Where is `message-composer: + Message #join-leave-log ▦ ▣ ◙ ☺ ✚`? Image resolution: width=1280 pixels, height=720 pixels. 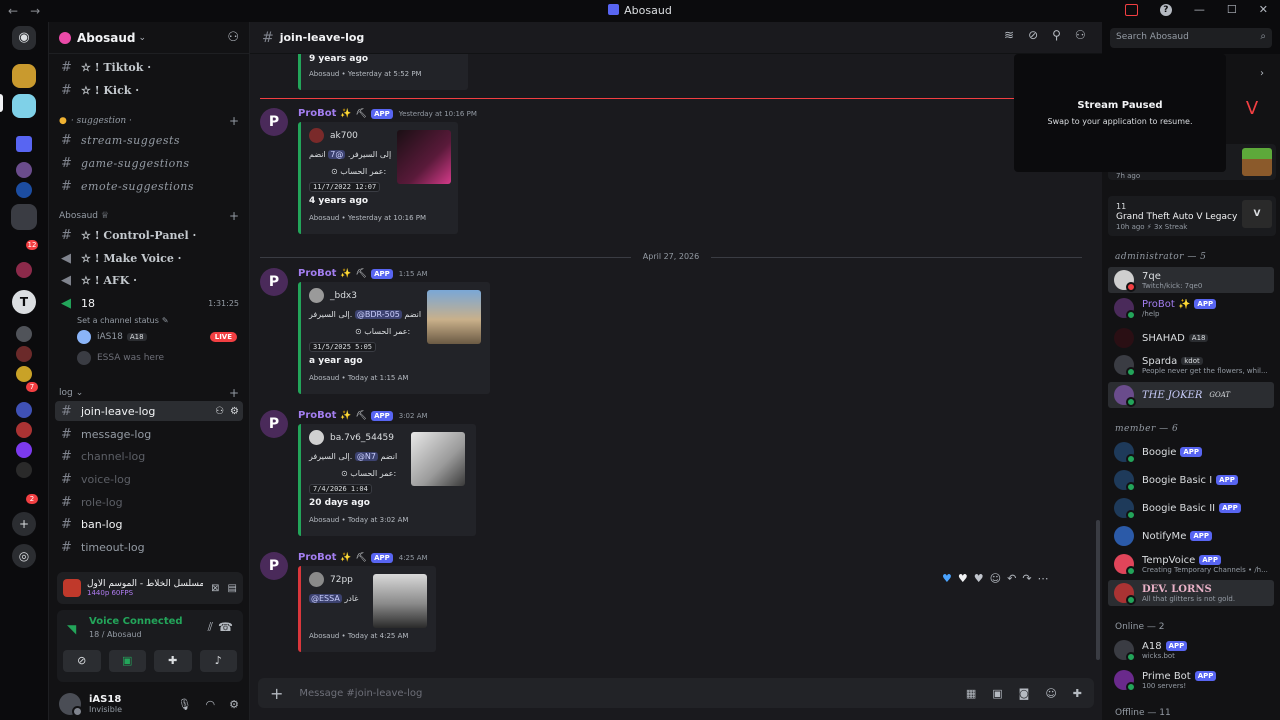 message-composer: + Message #join-leave-log ▦ ▣ ◙ ☺ ✚ is located at coordinates (676, 693).